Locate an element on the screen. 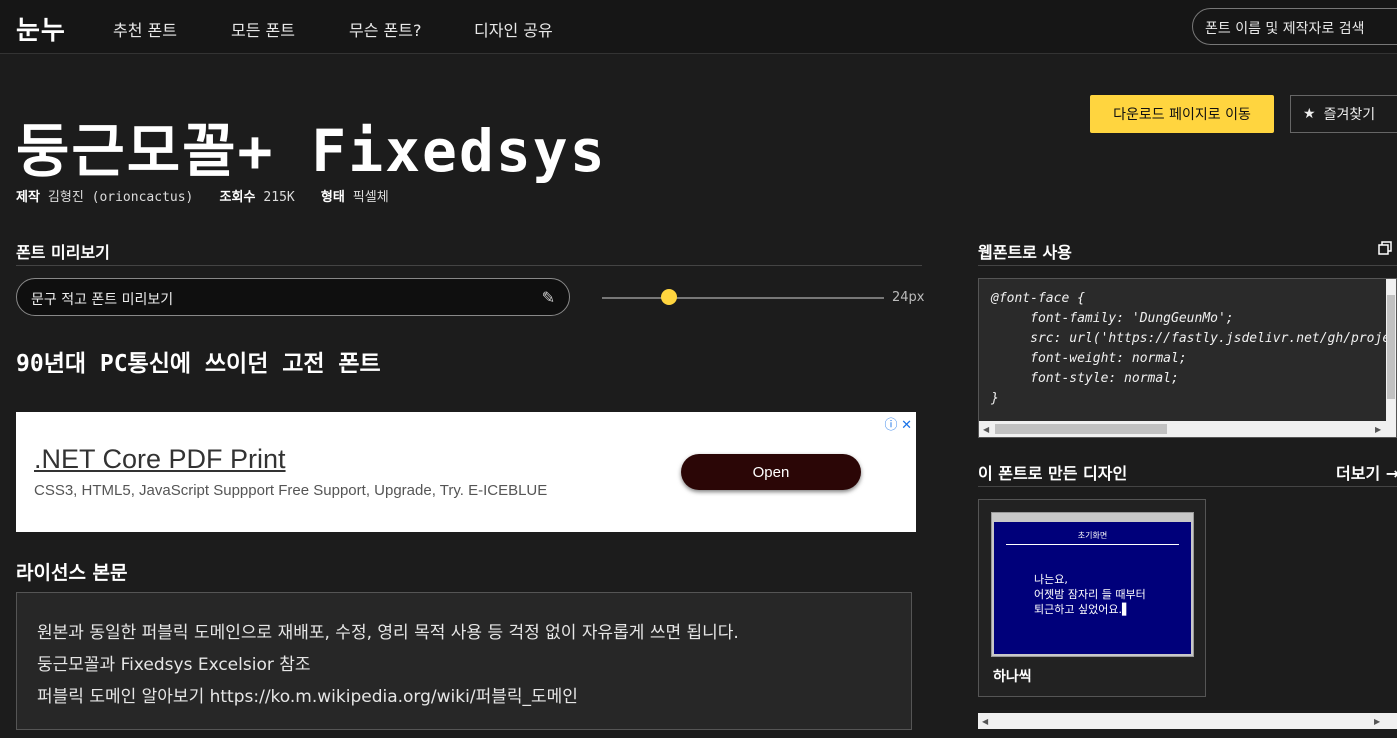  font-size-slider is located at coordinates (743, 298).